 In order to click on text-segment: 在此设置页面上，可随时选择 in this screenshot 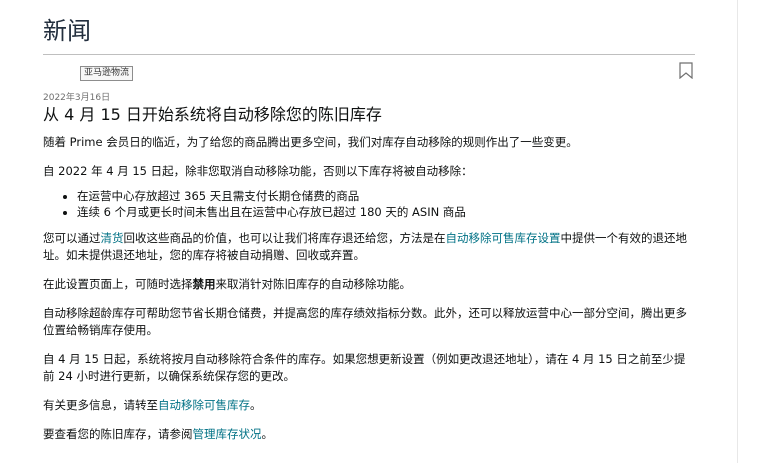, I will do `click(118, 284)`.